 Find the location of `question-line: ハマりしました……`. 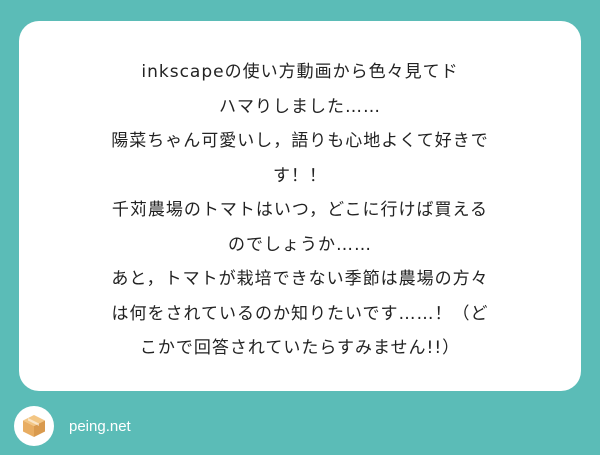

question-line: ハマりしました…… is located at coordinates (300, 106).